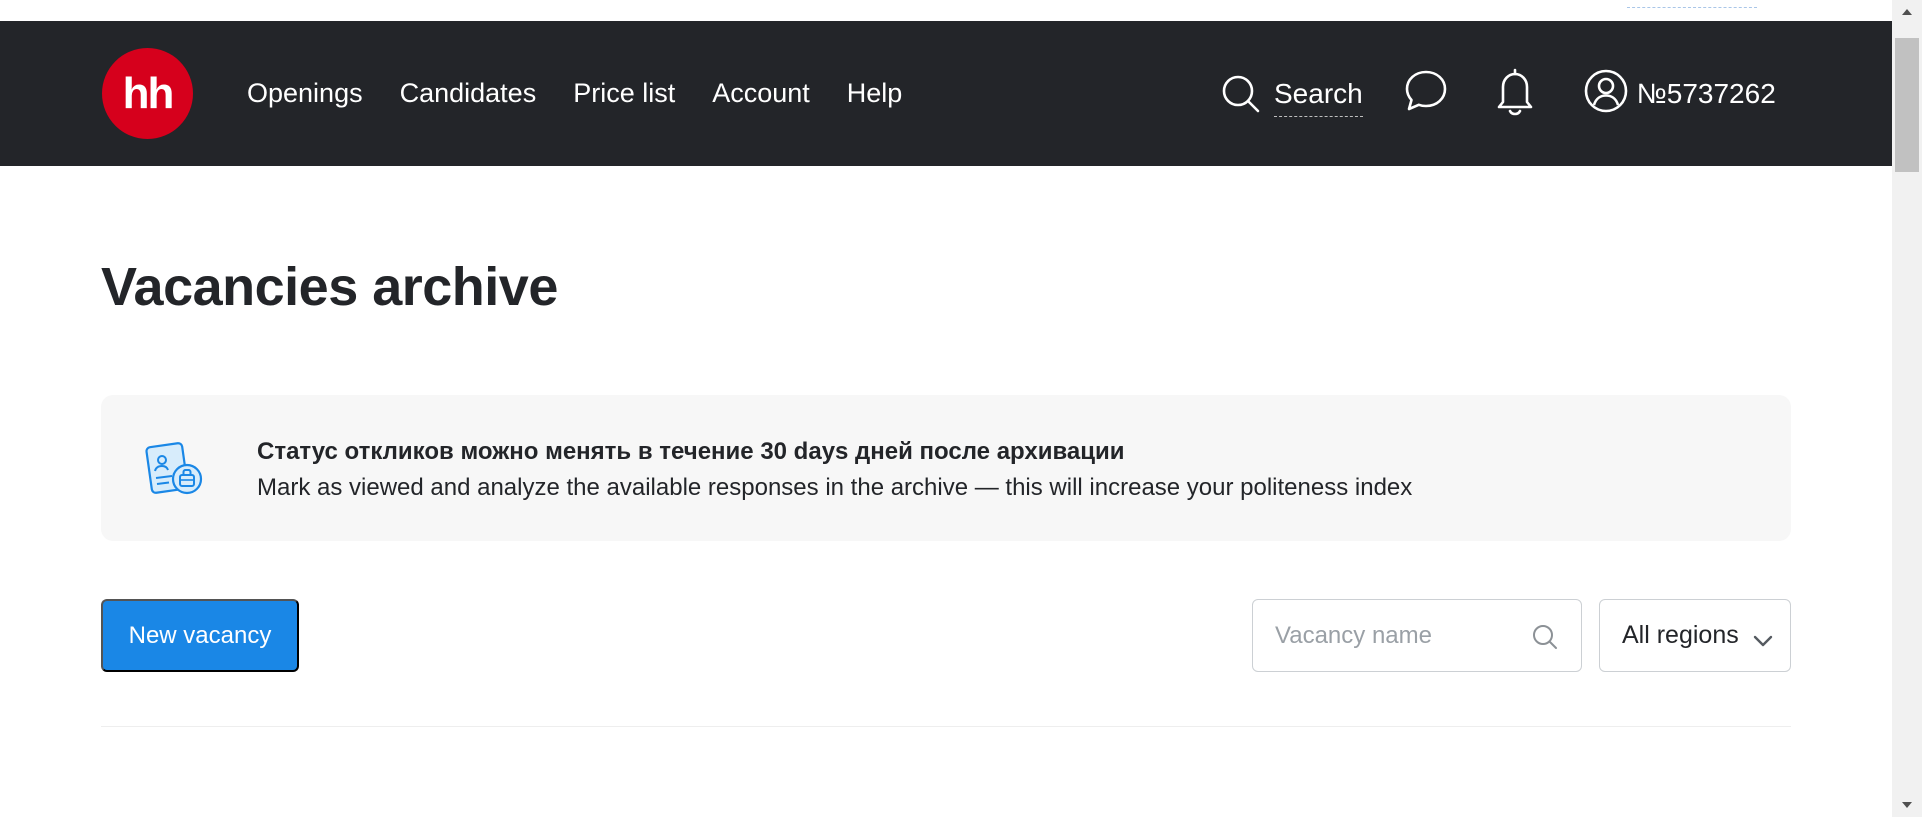  Describe the element at coordinates (1692, 7) in the screenshot. I see `dashed-underline` at that location.